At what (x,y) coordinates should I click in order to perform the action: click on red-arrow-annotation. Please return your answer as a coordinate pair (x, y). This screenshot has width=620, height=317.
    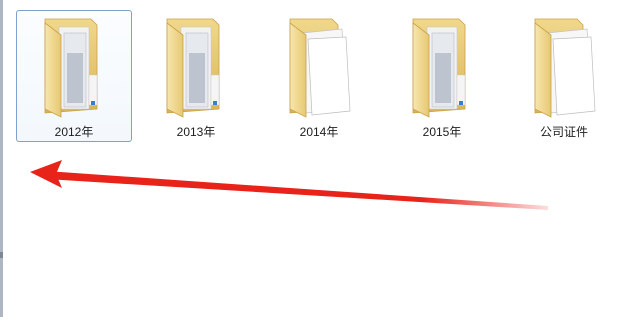
    Looking at the image, I should click on (289, 185).